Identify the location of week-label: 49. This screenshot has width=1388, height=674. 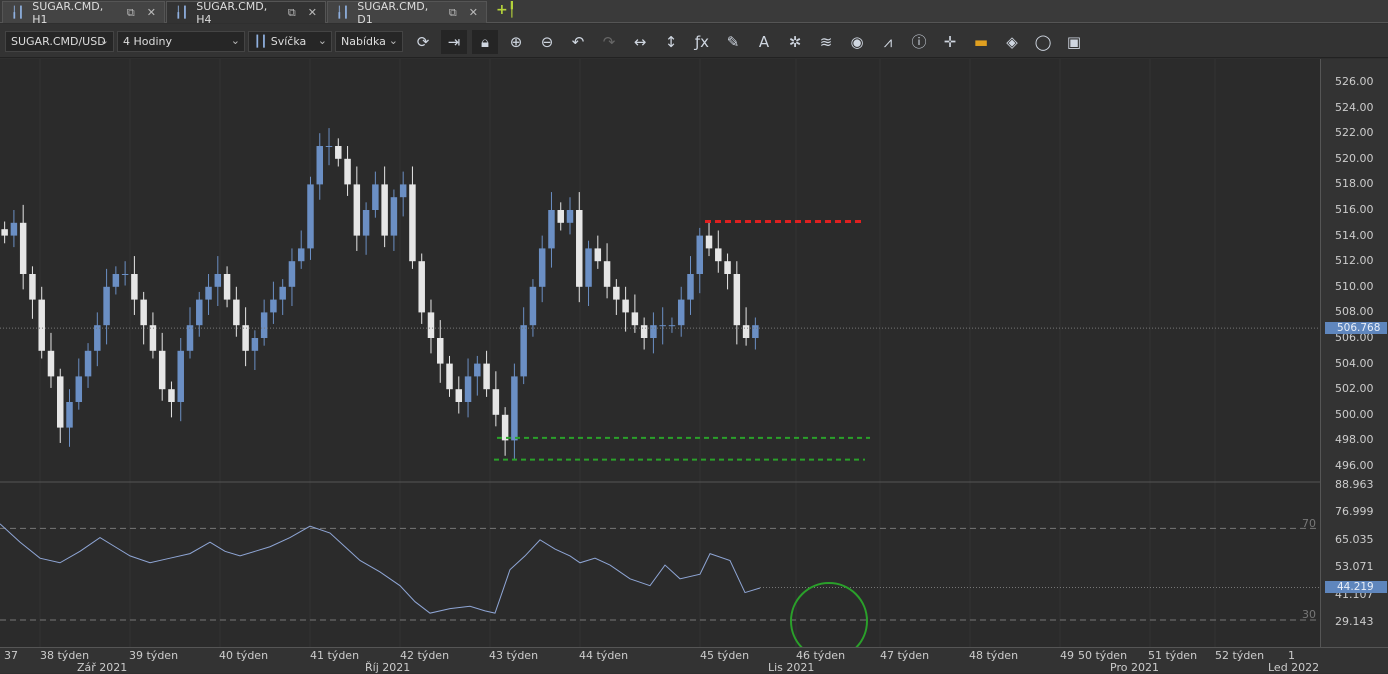
(1067, 655).